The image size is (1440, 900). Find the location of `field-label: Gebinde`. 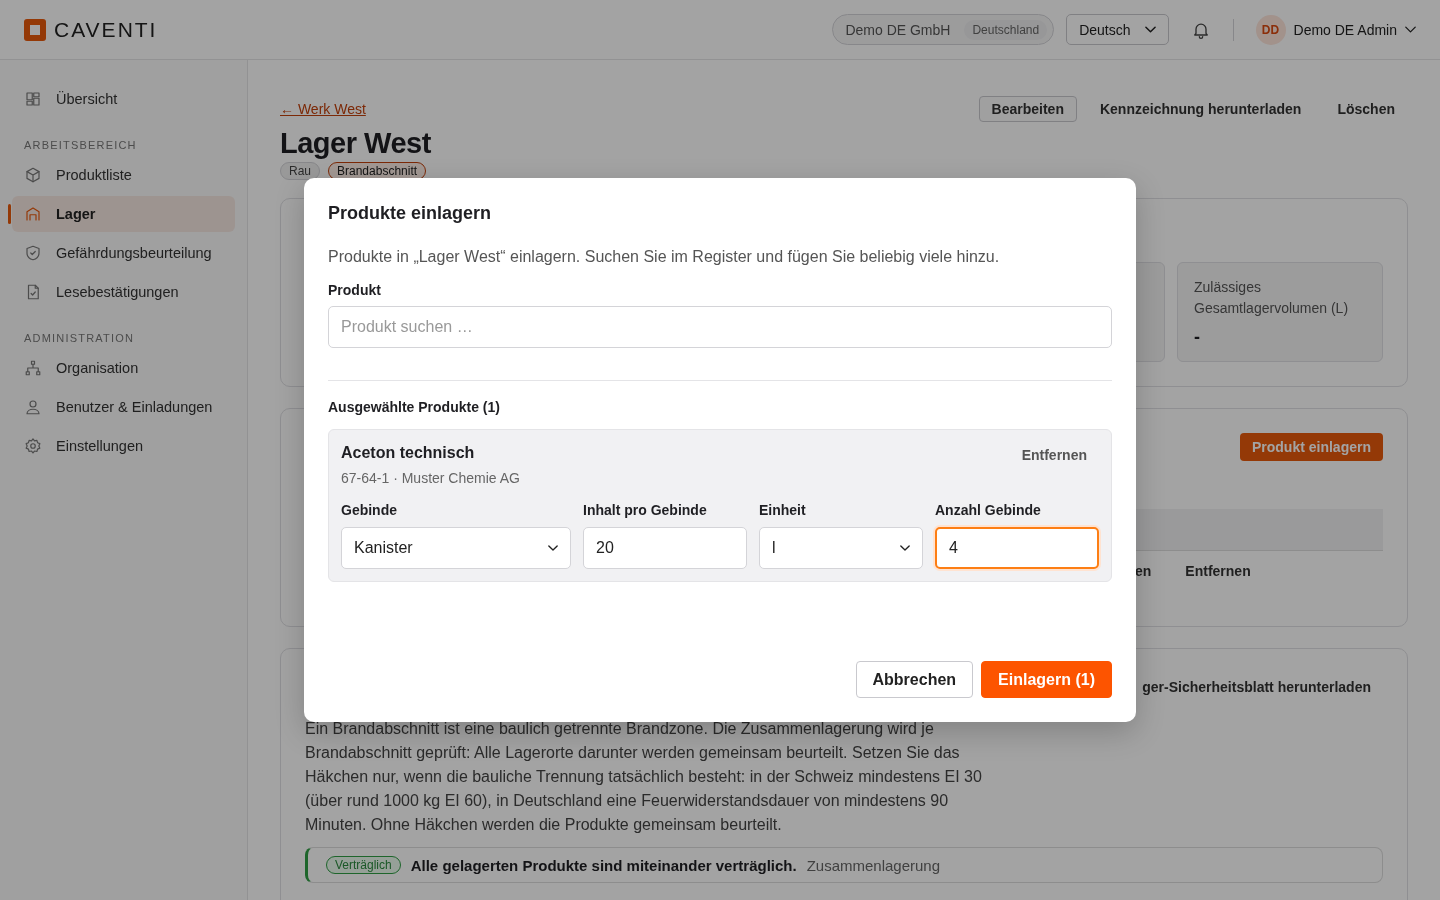

field-label: Gebinde is located at coordinates (369, 510).